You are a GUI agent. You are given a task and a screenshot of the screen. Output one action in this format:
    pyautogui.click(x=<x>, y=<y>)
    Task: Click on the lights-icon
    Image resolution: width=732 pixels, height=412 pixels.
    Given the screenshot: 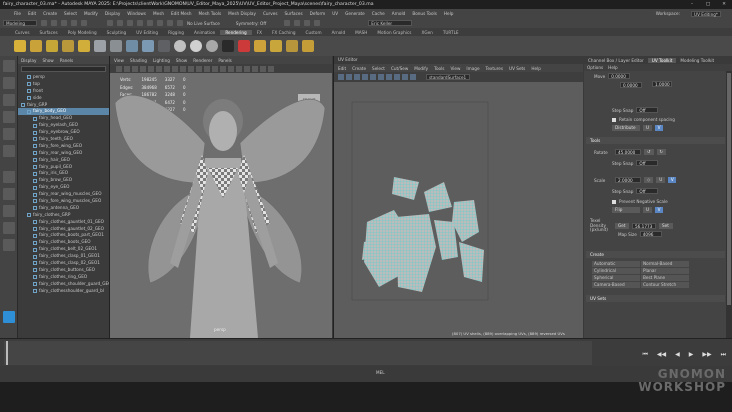 What is the action you would take?
    pyautogui.click(x=231, y=68)
    